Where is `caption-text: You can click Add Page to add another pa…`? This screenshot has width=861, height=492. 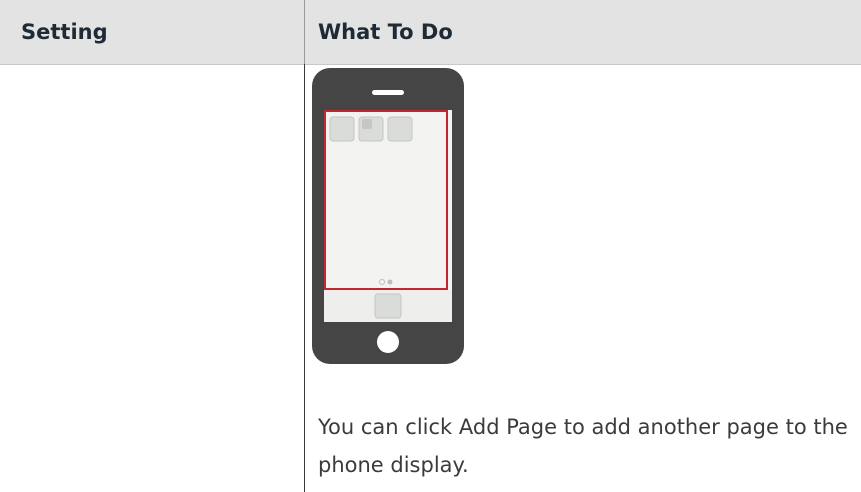
caption-text: You can click Add Page to add another pa… is located at coordinates (583, 446).